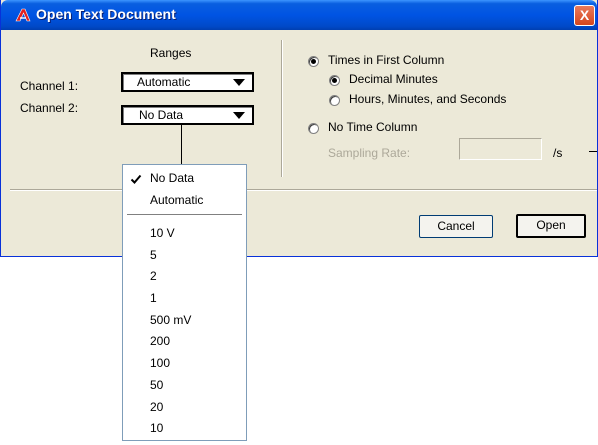 The image size is (598, 445). Describe the element at coordinates (153, 298) in the screenshot. I see `dropdown-item-range: 1` at that location.